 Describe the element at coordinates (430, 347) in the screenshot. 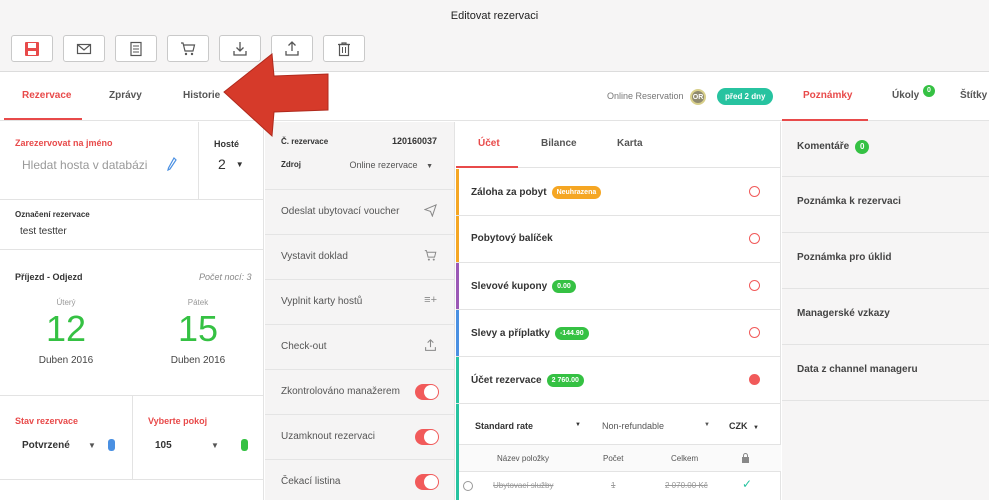

I see `upload-icon` at that location.